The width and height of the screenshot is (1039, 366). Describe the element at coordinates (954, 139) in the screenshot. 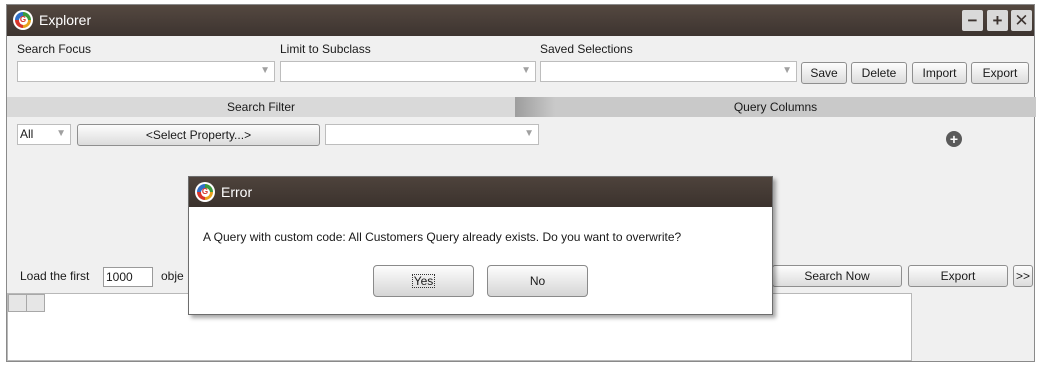

I see `add-column-icon: +` at that location.